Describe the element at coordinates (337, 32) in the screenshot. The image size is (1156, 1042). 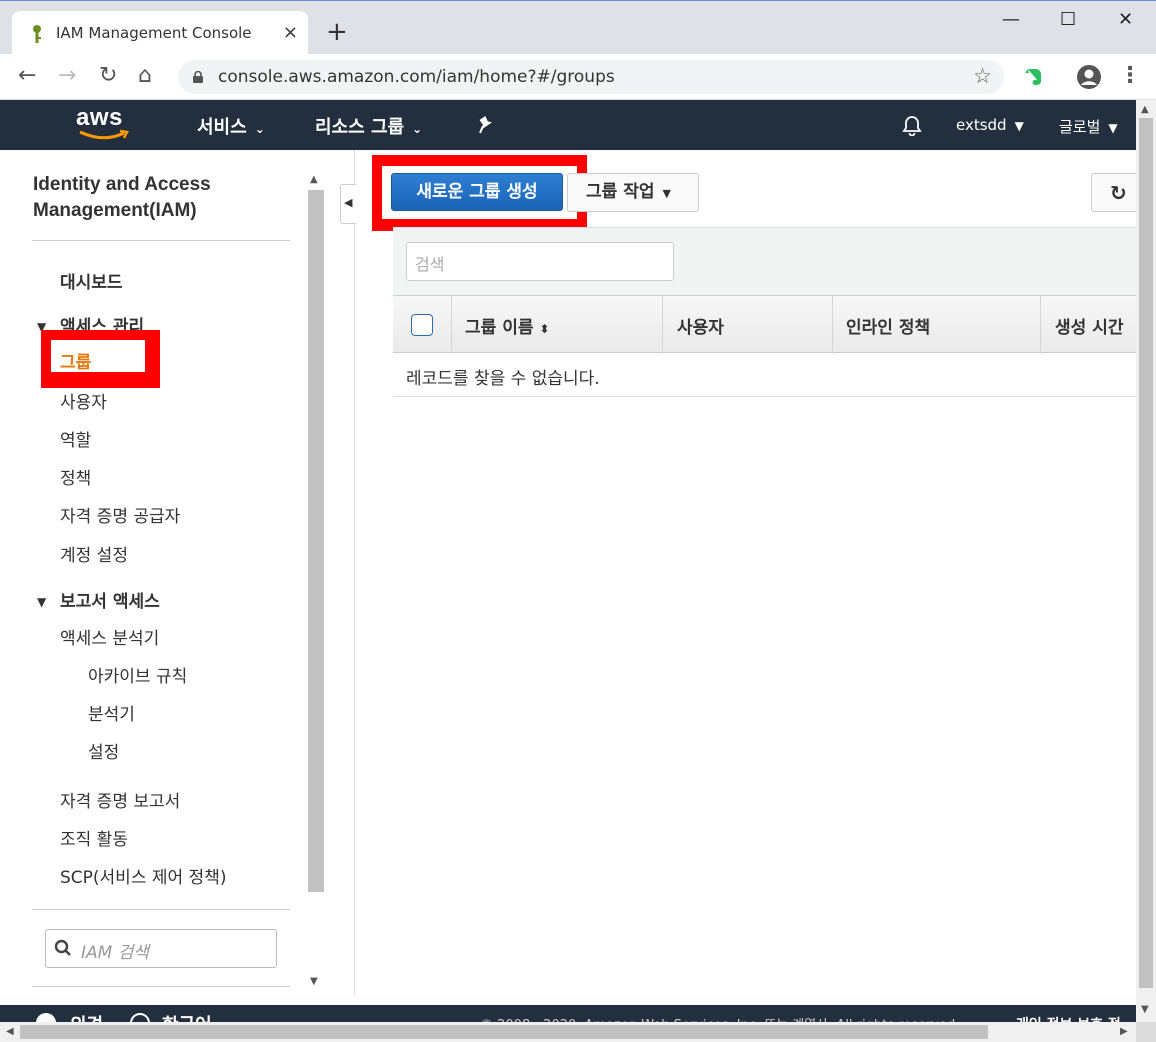
I see `new-tab-button: +` at that location.